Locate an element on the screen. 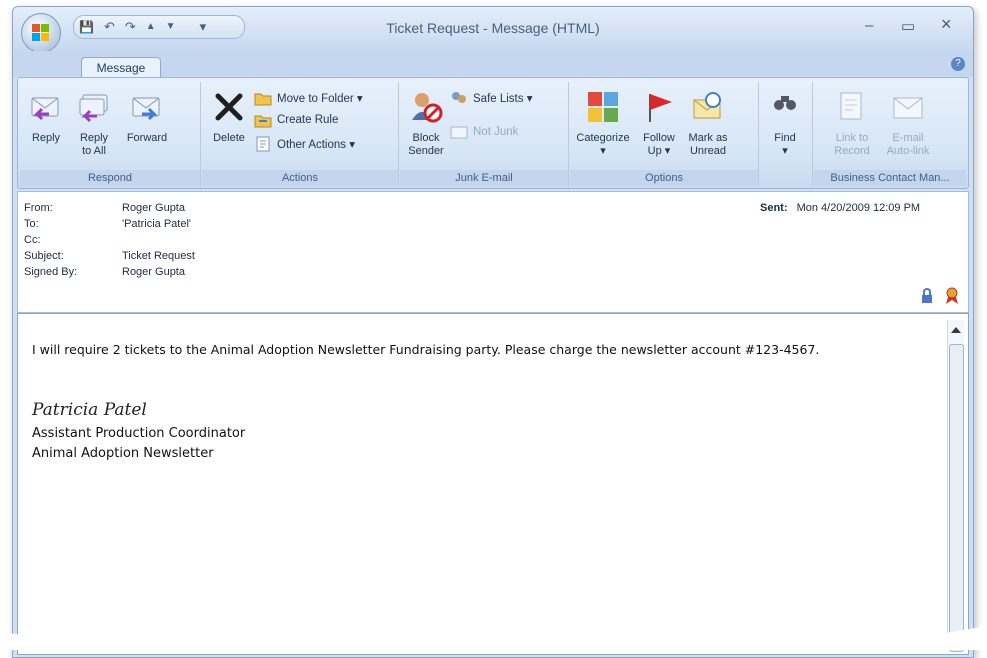 Image resolution: width=987 pixels, height=658 pixels. signature-organization: Animal Adoption Newsletter is located at coordinates (123, 453).